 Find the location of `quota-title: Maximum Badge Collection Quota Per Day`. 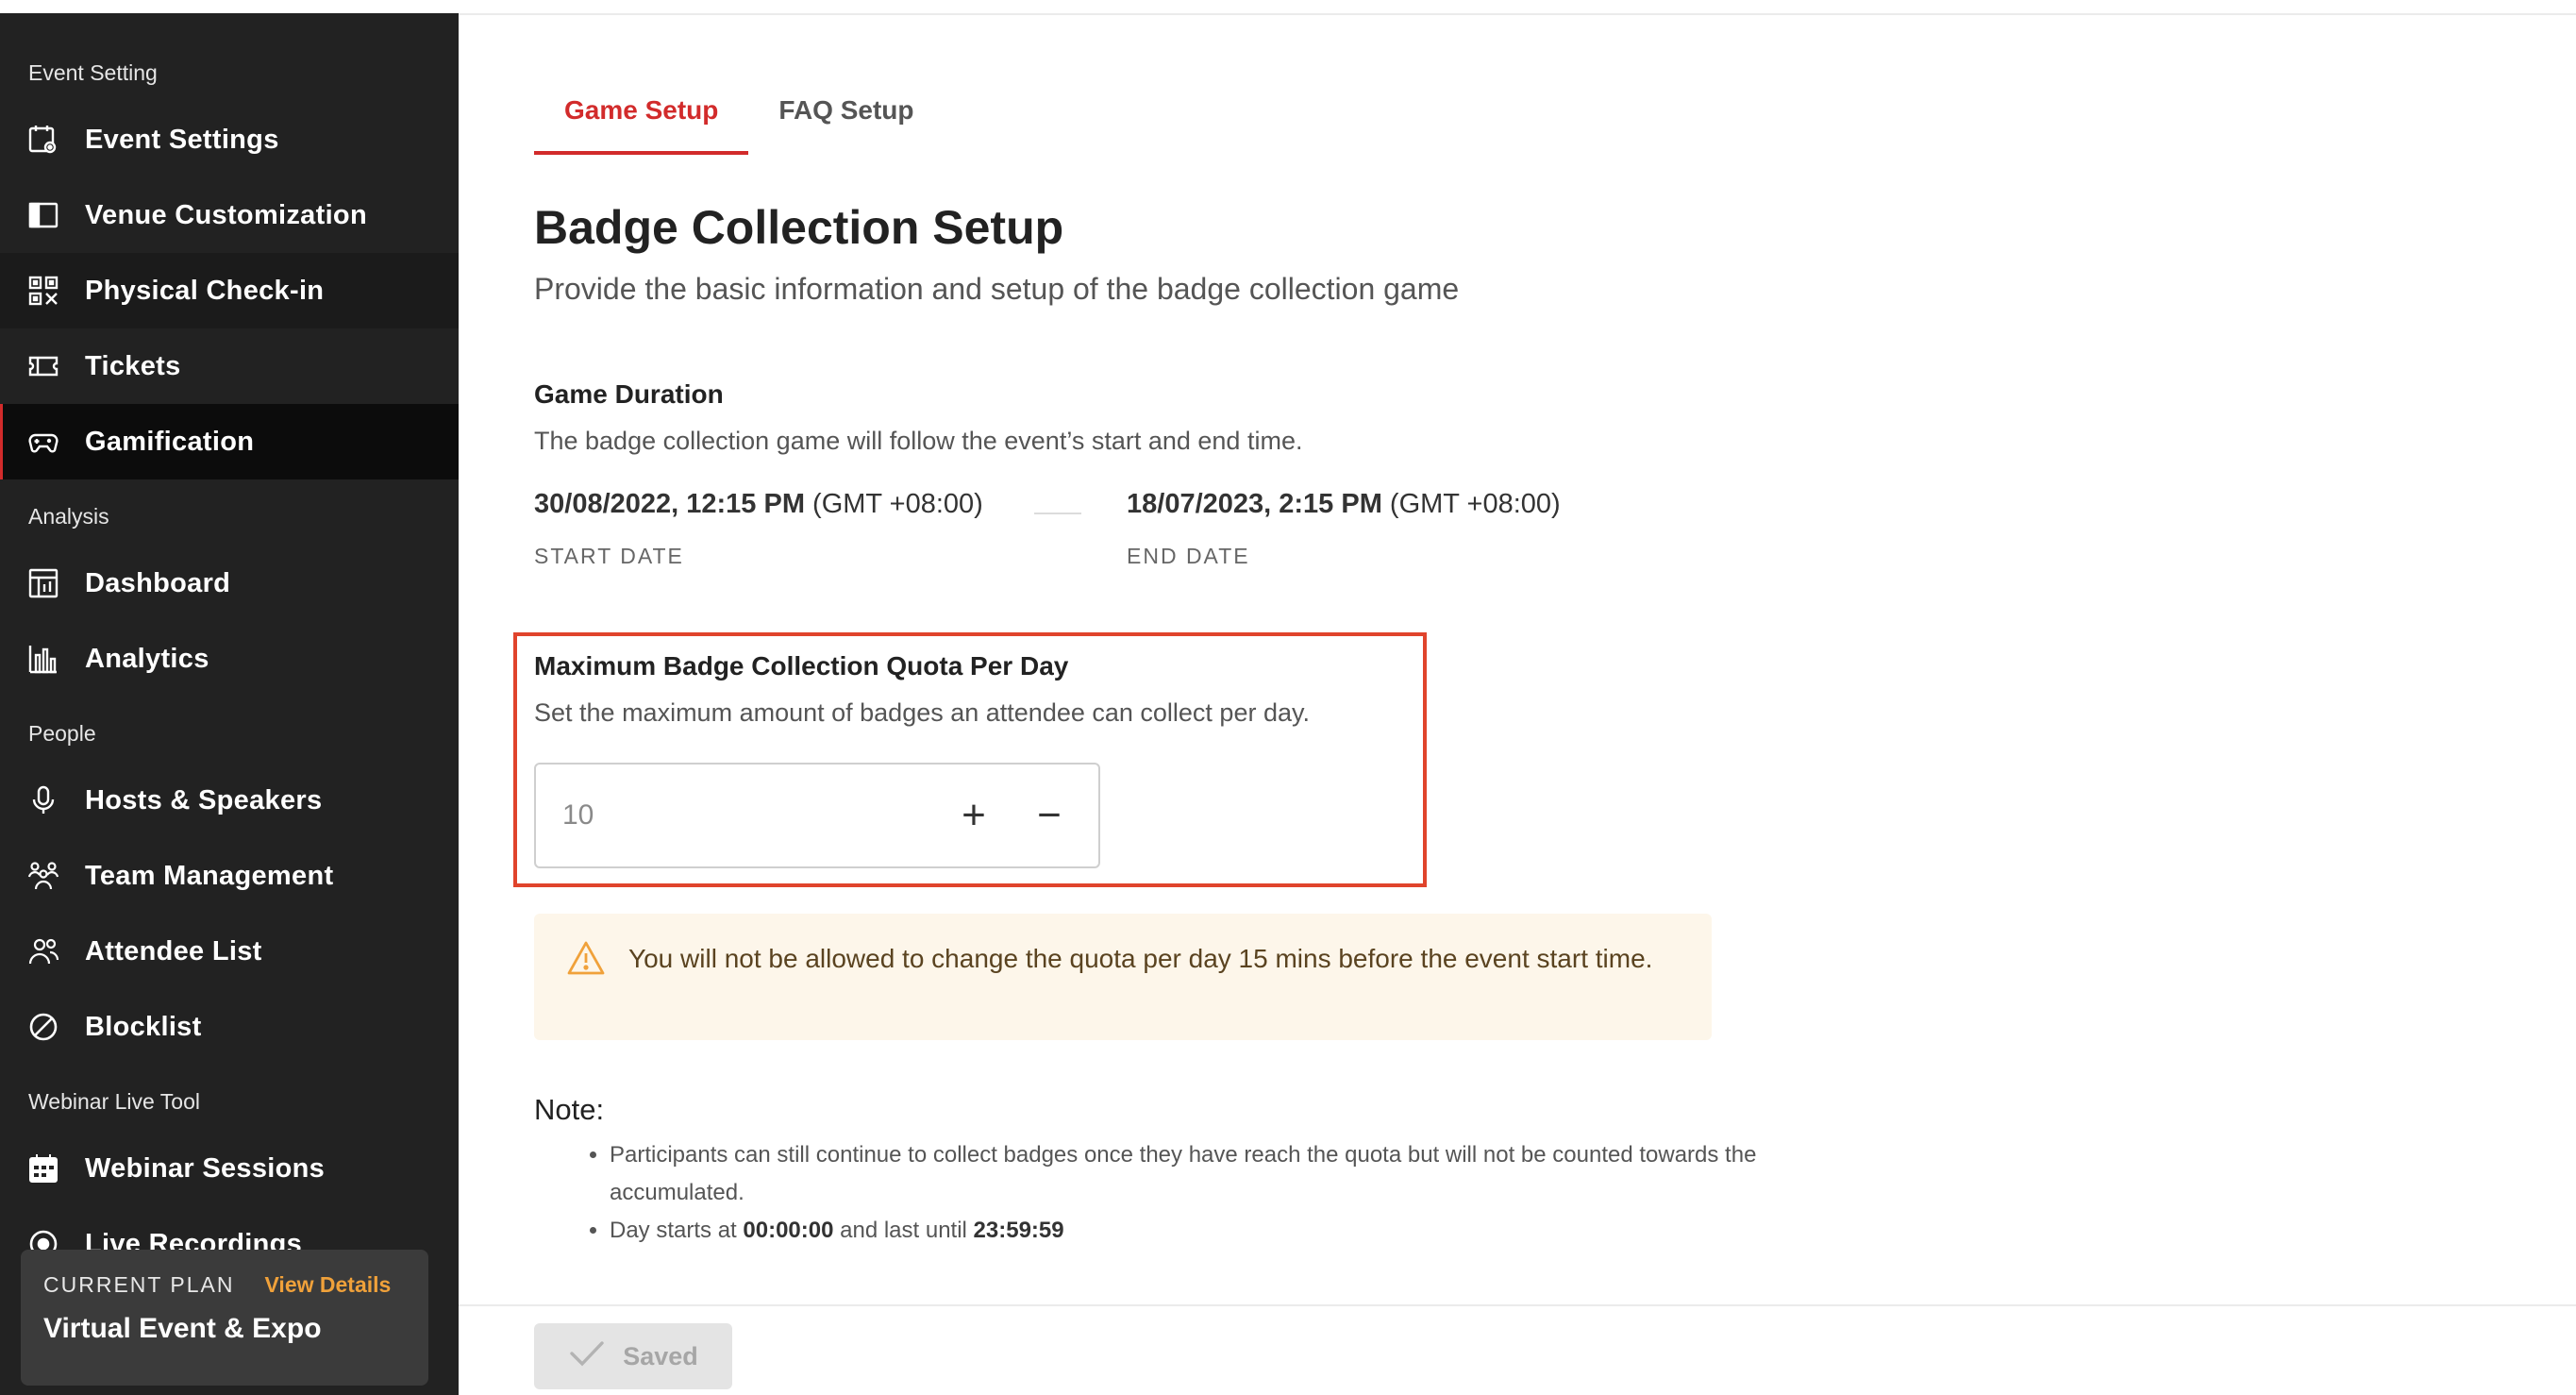

quota-title: Maximum Badge Collection Quota Per Day is located at coordinates (801, 666).